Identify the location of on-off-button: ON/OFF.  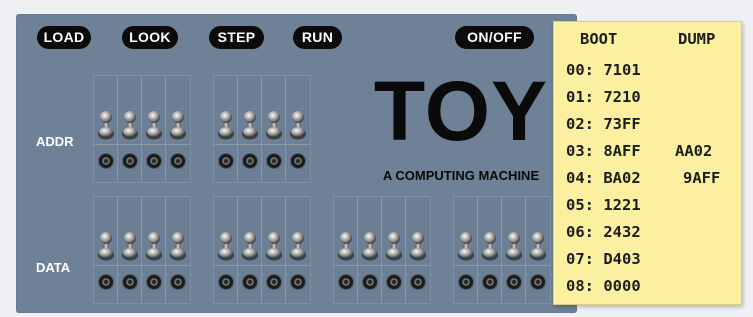
(494, 37).